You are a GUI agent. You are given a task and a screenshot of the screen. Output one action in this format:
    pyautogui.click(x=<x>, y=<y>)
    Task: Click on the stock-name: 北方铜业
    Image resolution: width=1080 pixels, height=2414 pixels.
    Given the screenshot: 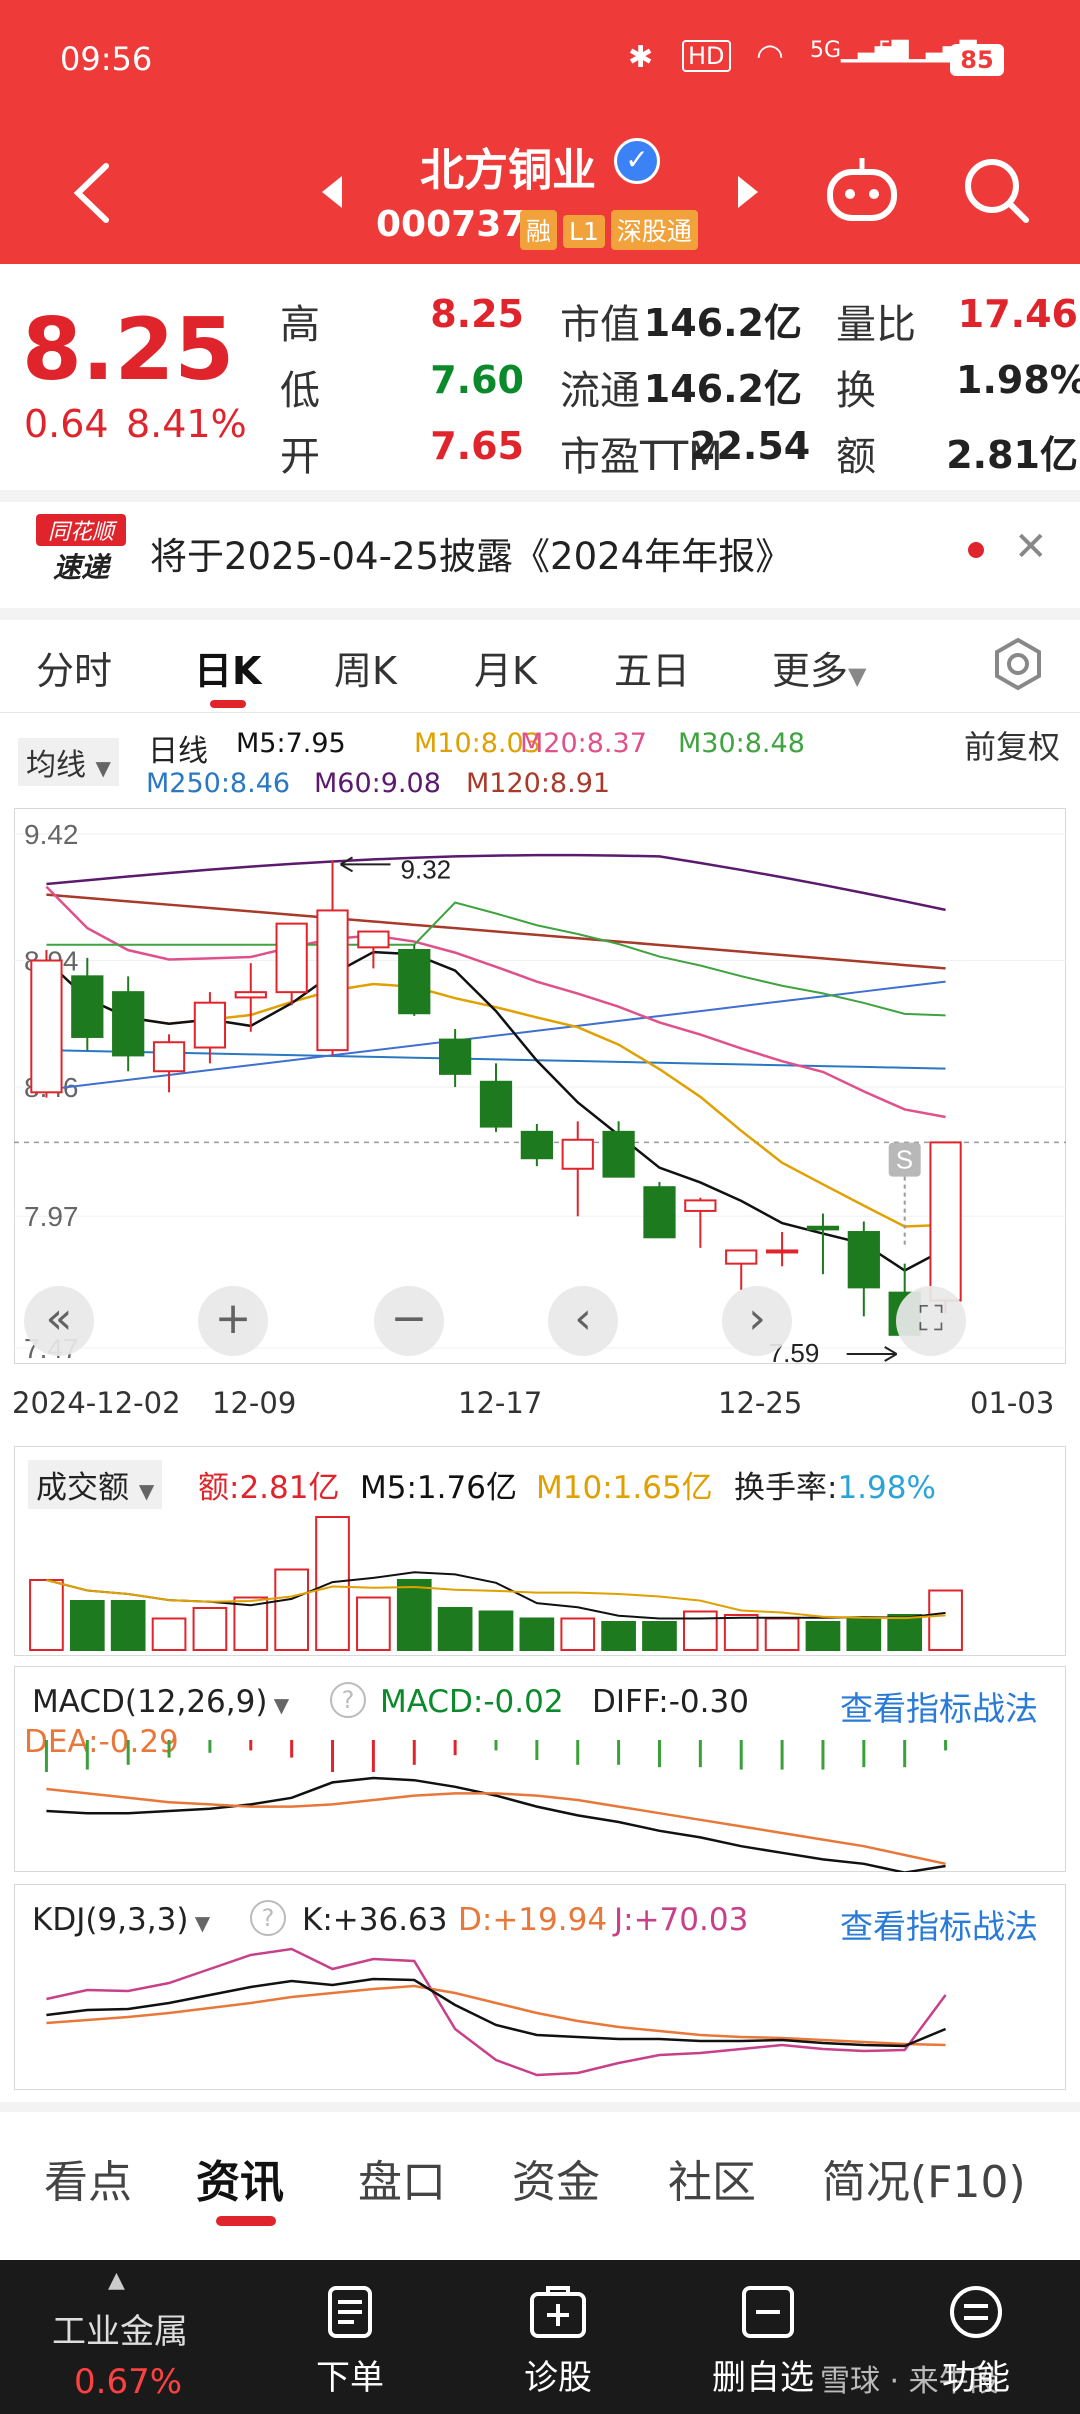 What is the action you would take?
    pyautogui.click(x=508, y=170)
    